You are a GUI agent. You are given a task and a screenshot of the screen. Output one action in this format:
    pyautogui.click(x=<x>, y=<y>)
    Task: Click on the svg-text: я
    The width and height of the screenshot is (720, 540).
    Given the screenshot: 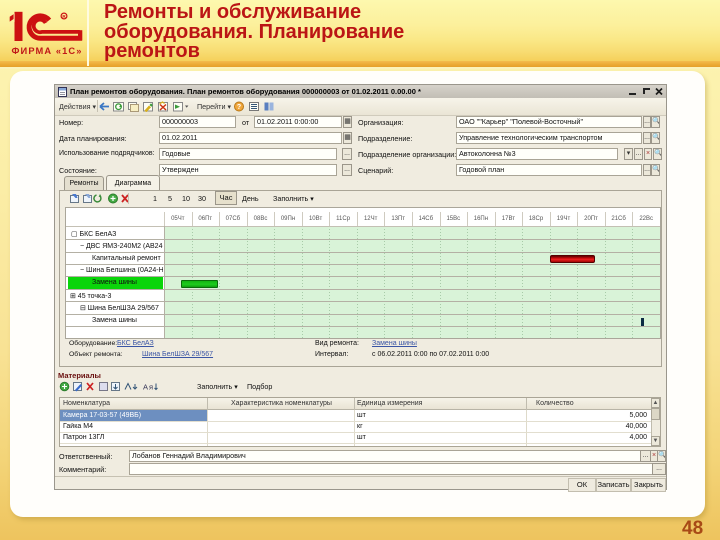 What is the action you would take?
    pyautogui.click(x=151, y=387)
    